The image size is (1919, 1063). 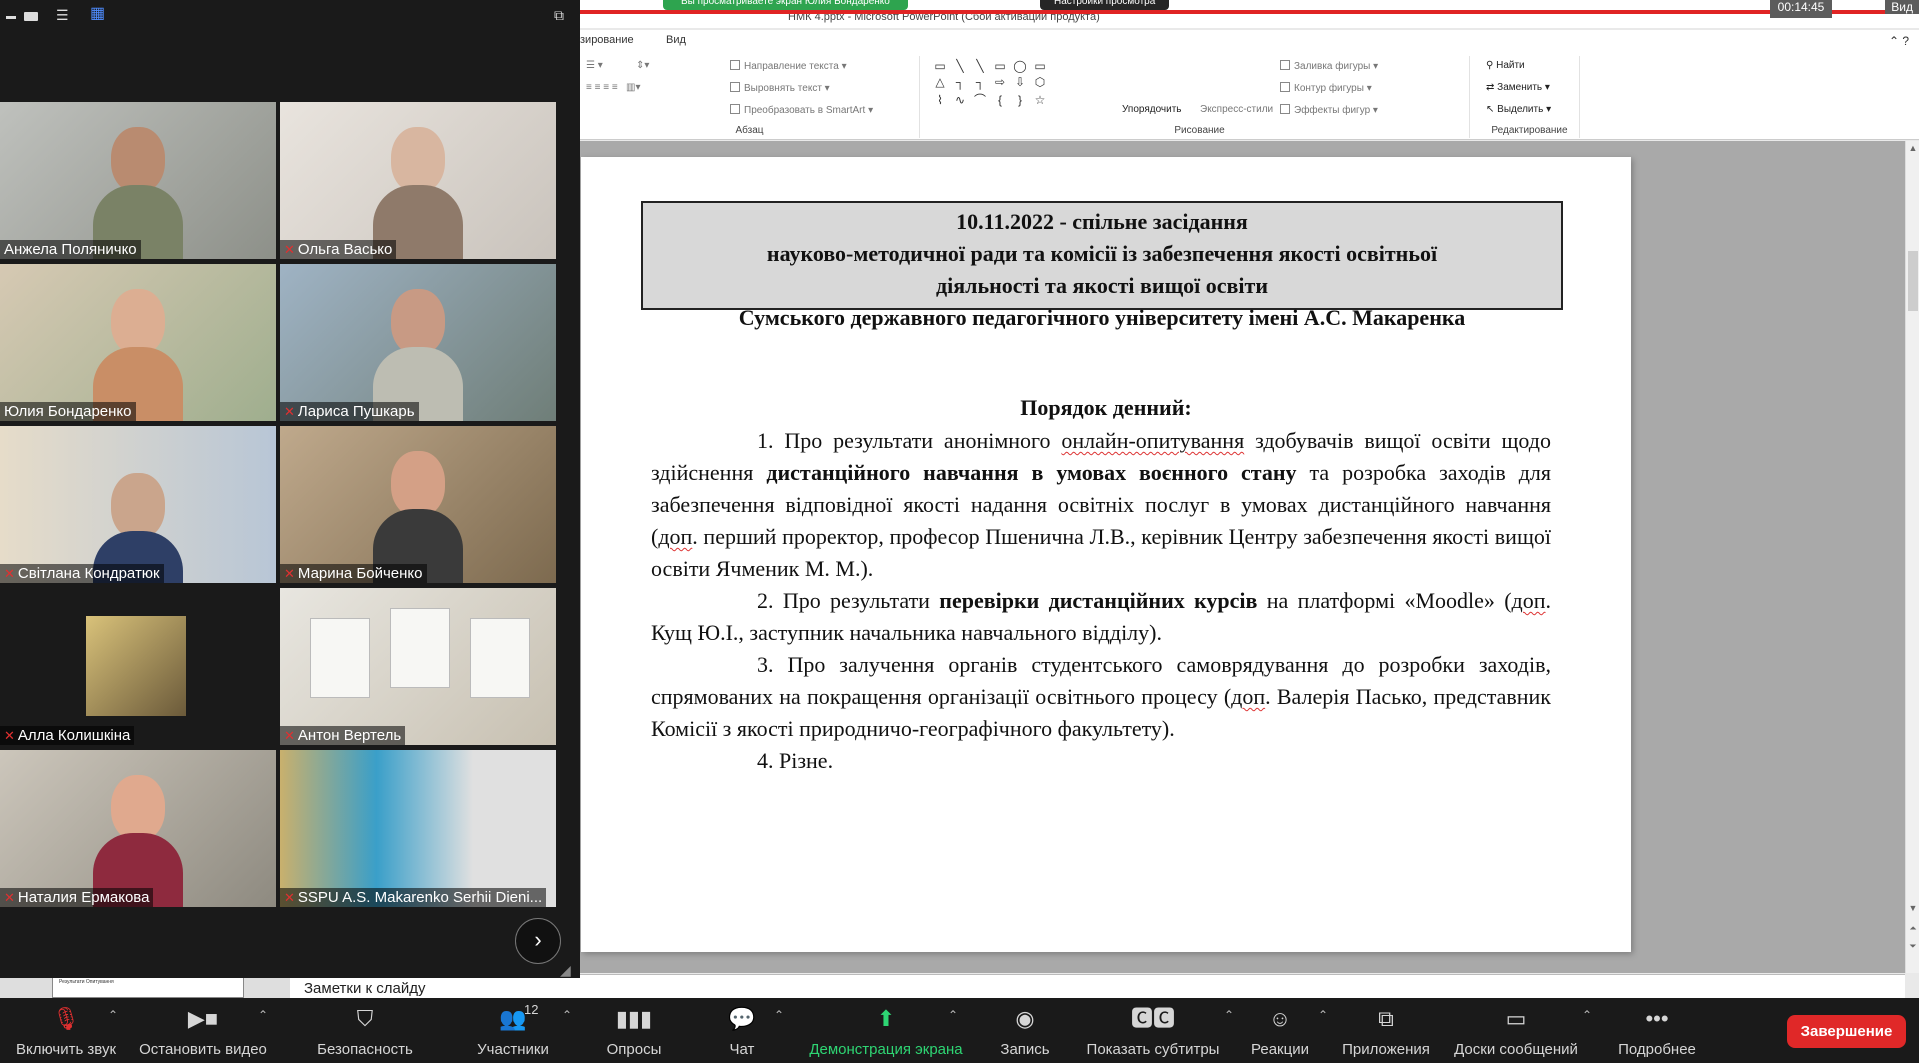 I want to click on shape-icon: ⌇, so click(x=940, y=100).